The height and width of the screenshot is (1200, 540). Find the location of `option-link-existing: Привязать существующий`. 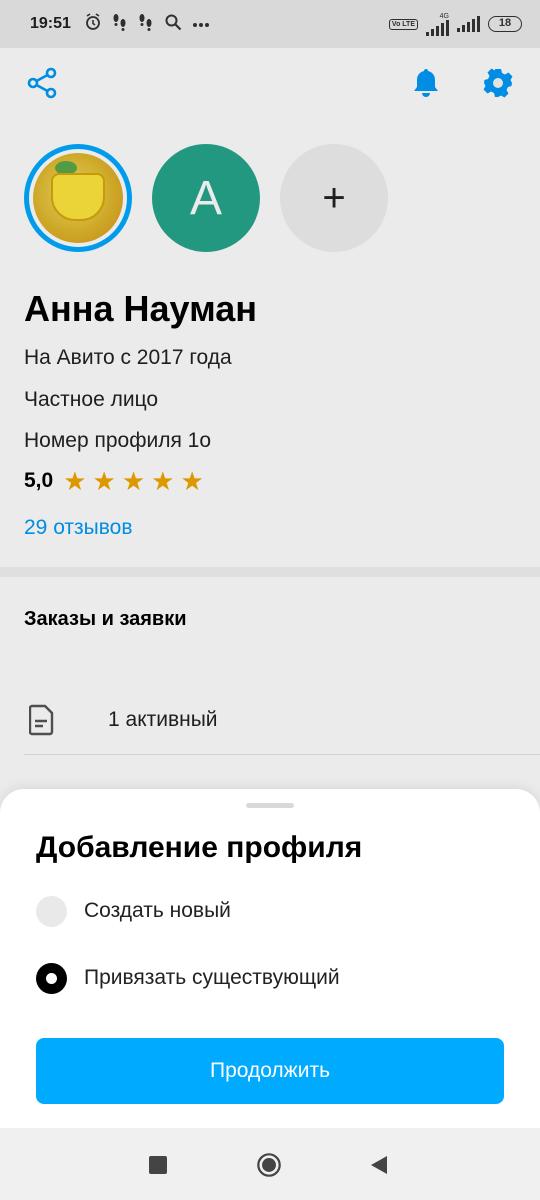

option-link-existing: Привязать существующий is located at coordinates (188, 978).